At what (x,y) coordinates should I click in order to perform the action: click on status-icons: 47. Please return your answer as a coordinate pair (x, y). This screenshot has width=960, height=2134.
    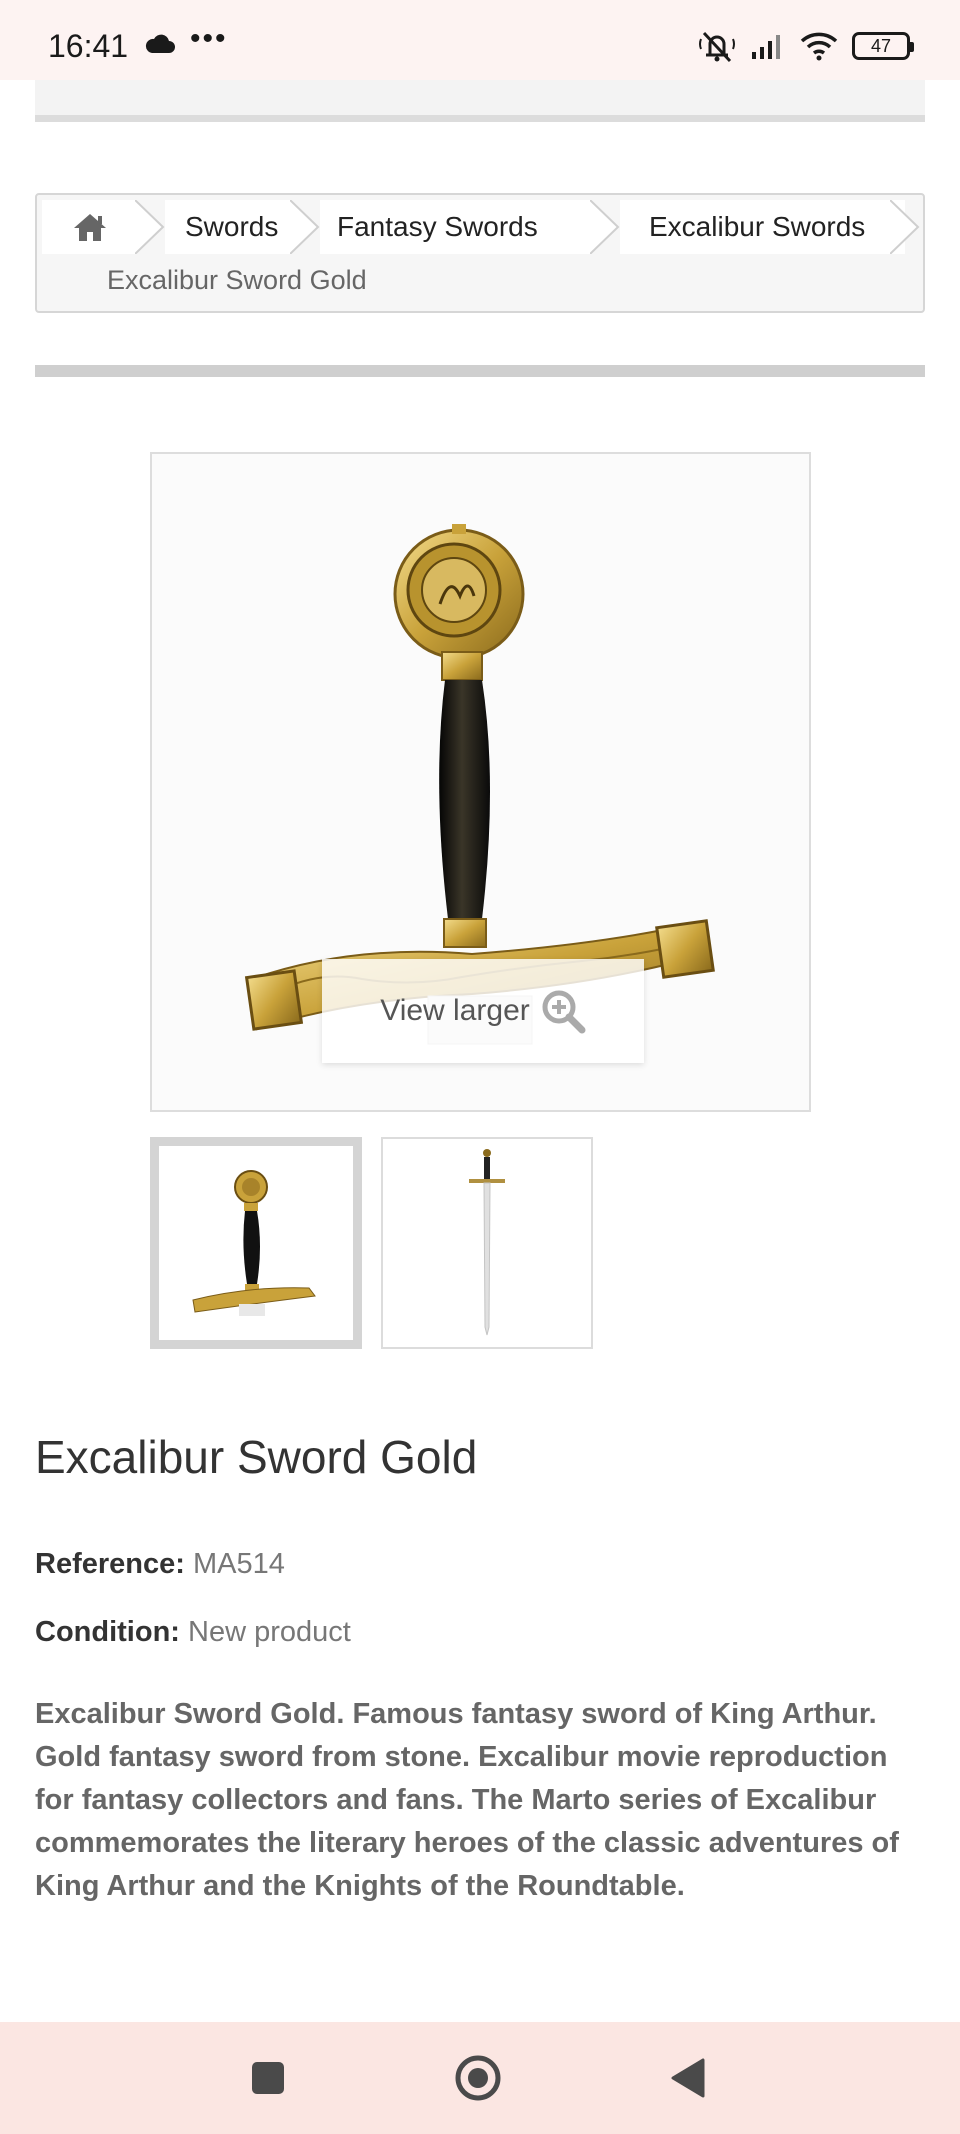
    Looking at the image, I should click on (806, 46).